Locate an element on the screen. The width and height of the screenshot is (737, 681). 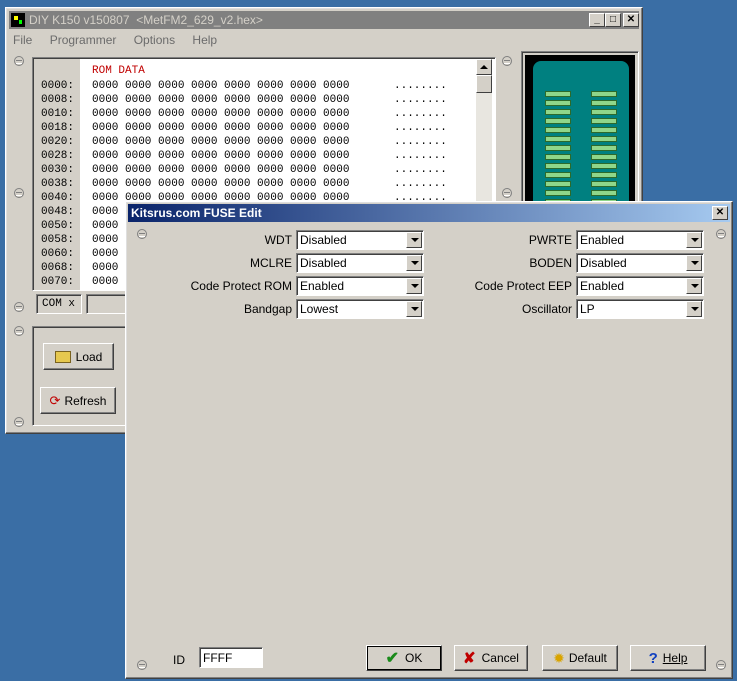
ok-button: ✔ OK is located at coordinates (404, 658).